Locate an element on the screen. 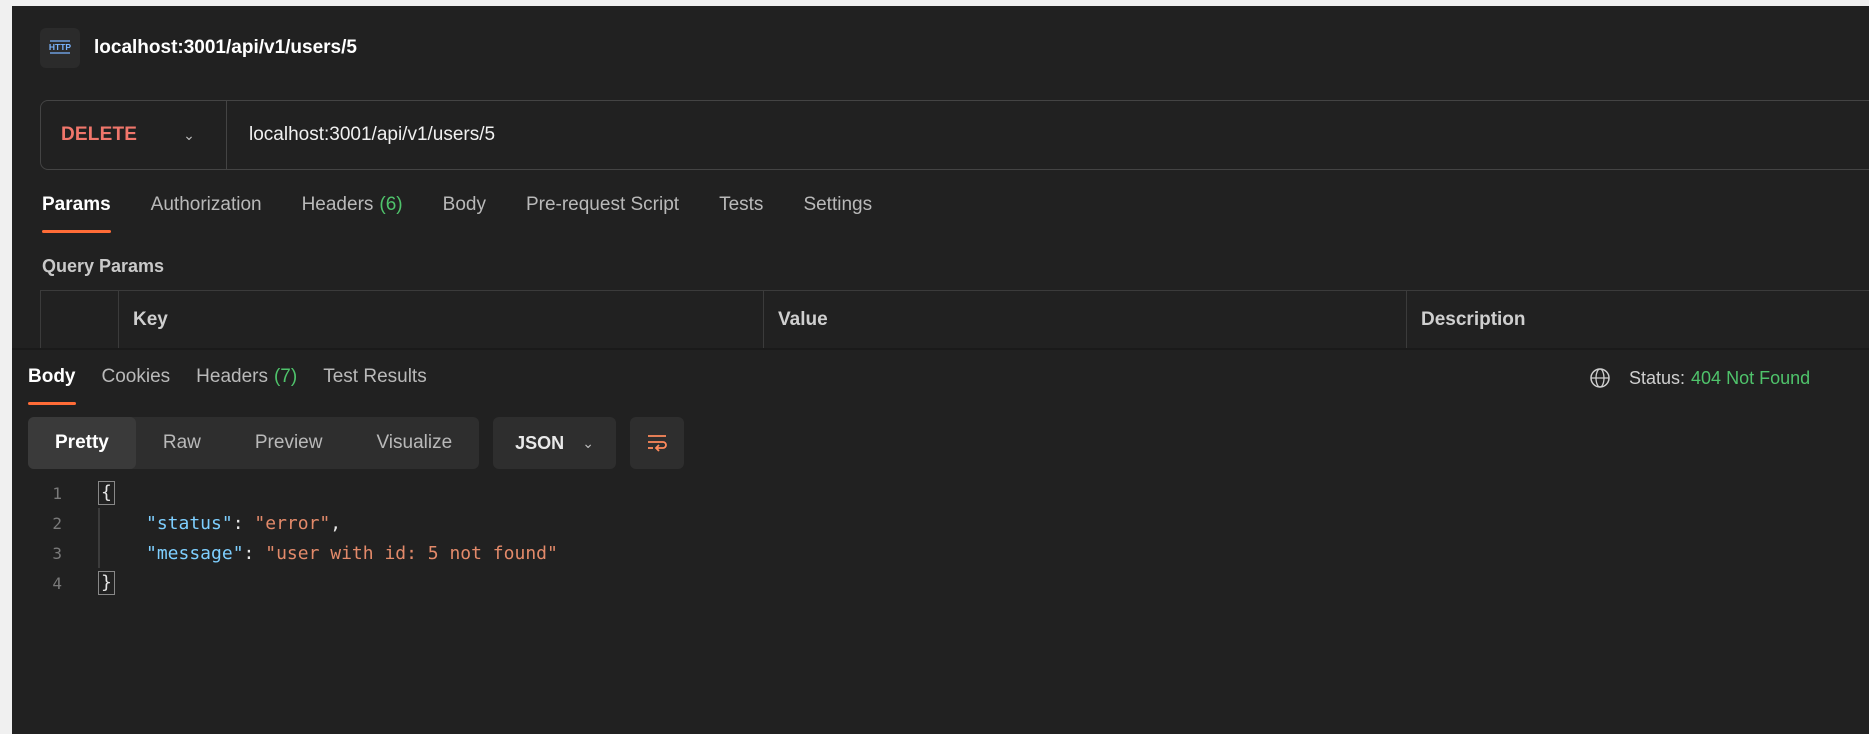  url-bar: DELETE ⌄ is located at coordinates (954, 135).